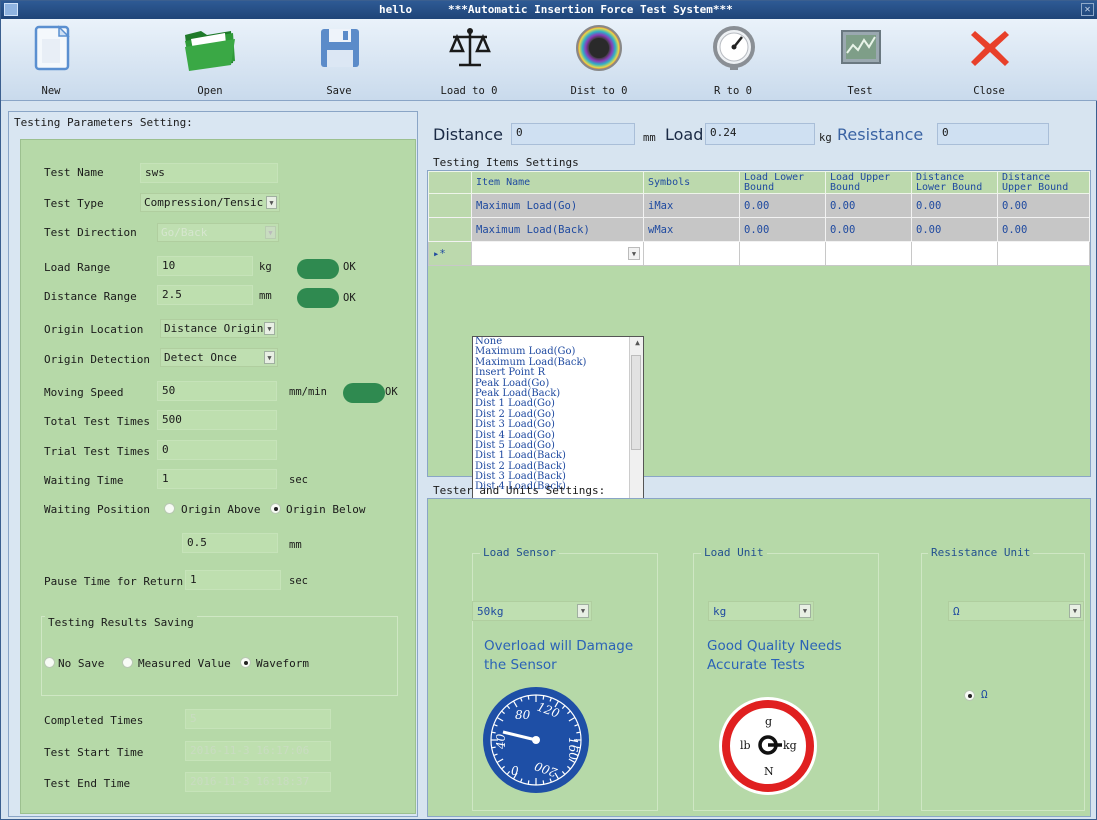  I want to click on load-unit: kg, so click(825, 138).